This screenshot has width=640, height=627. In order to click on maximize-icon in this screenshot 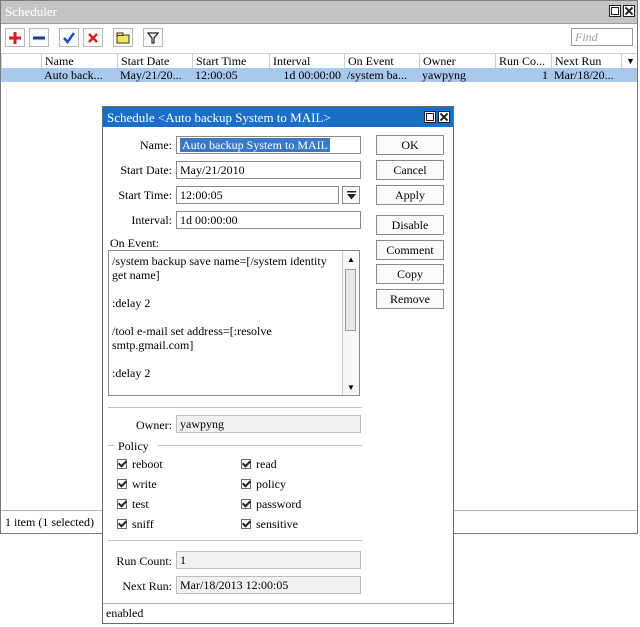, I will do `click(615, 11)`.